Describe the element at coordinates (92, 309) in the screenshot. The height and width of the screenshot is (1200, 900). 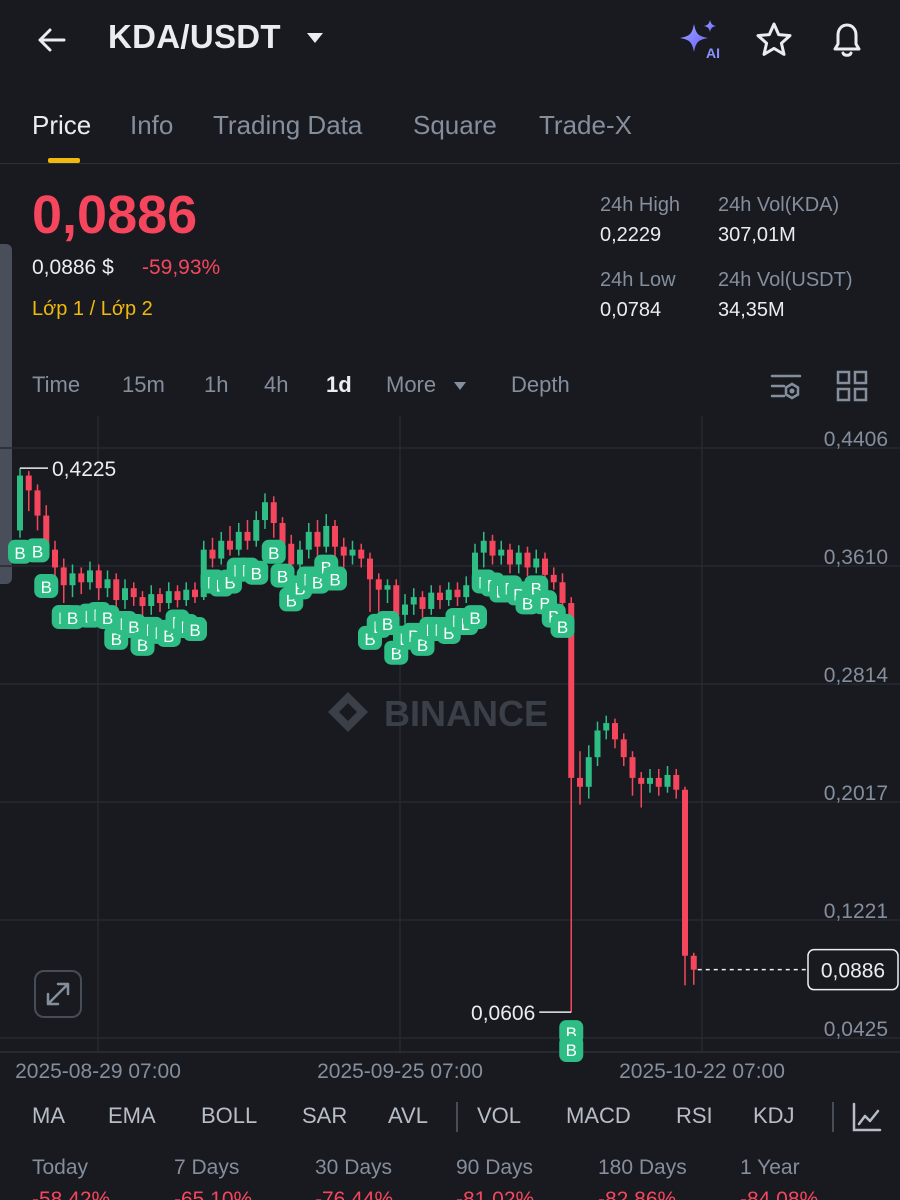
I see `layer-tag: Lớp 1 / Lớp 2` at that location.